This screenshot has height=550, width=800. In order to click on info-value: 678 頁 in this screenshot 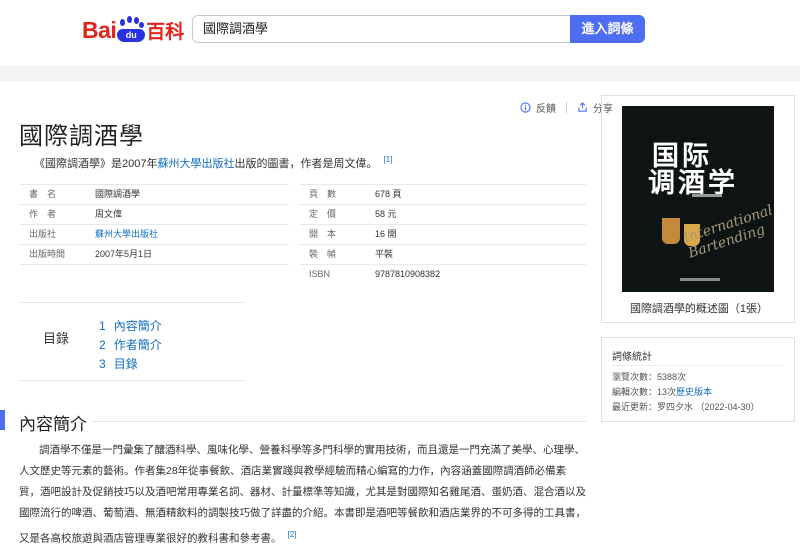, I will do `click(388, 194)`.